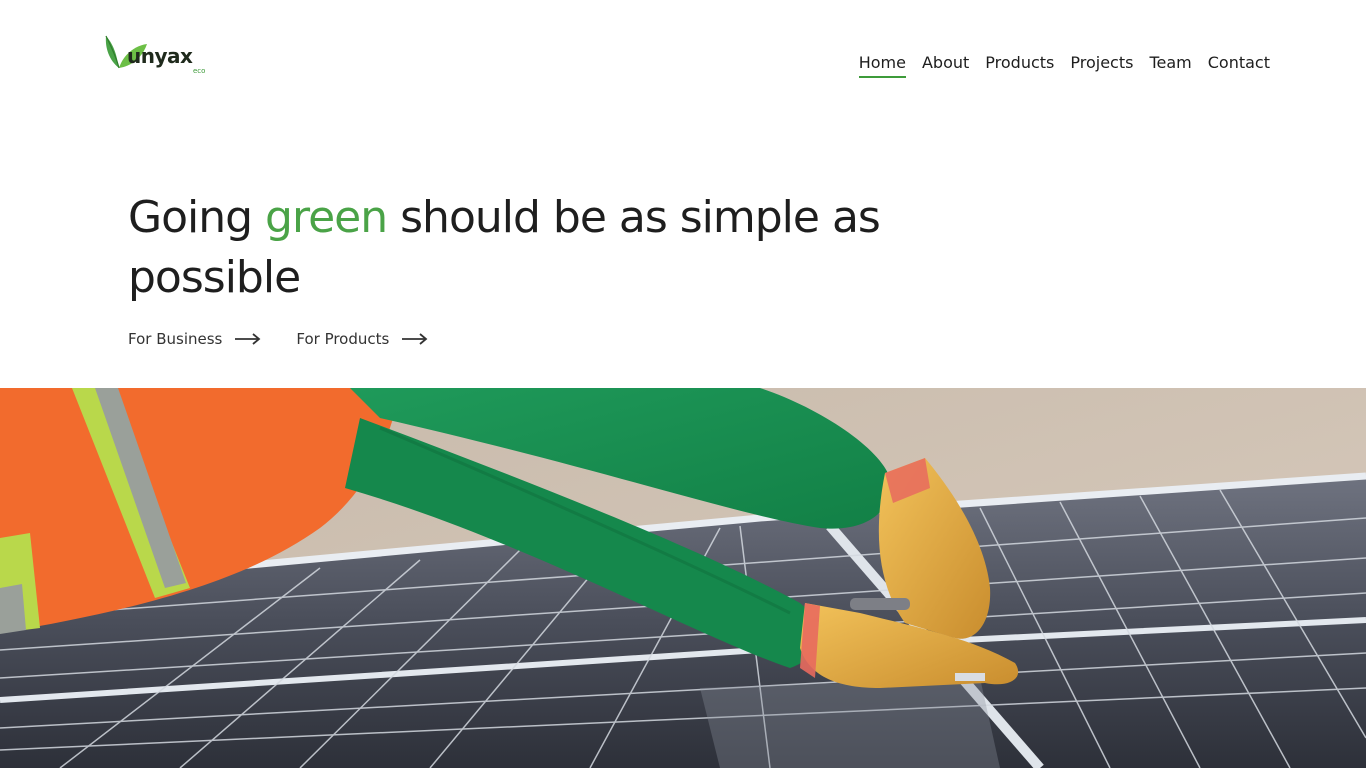 The image size is (1366, 768). I want to click on hero-cta-group: For Business For Products, so click(278, 339).